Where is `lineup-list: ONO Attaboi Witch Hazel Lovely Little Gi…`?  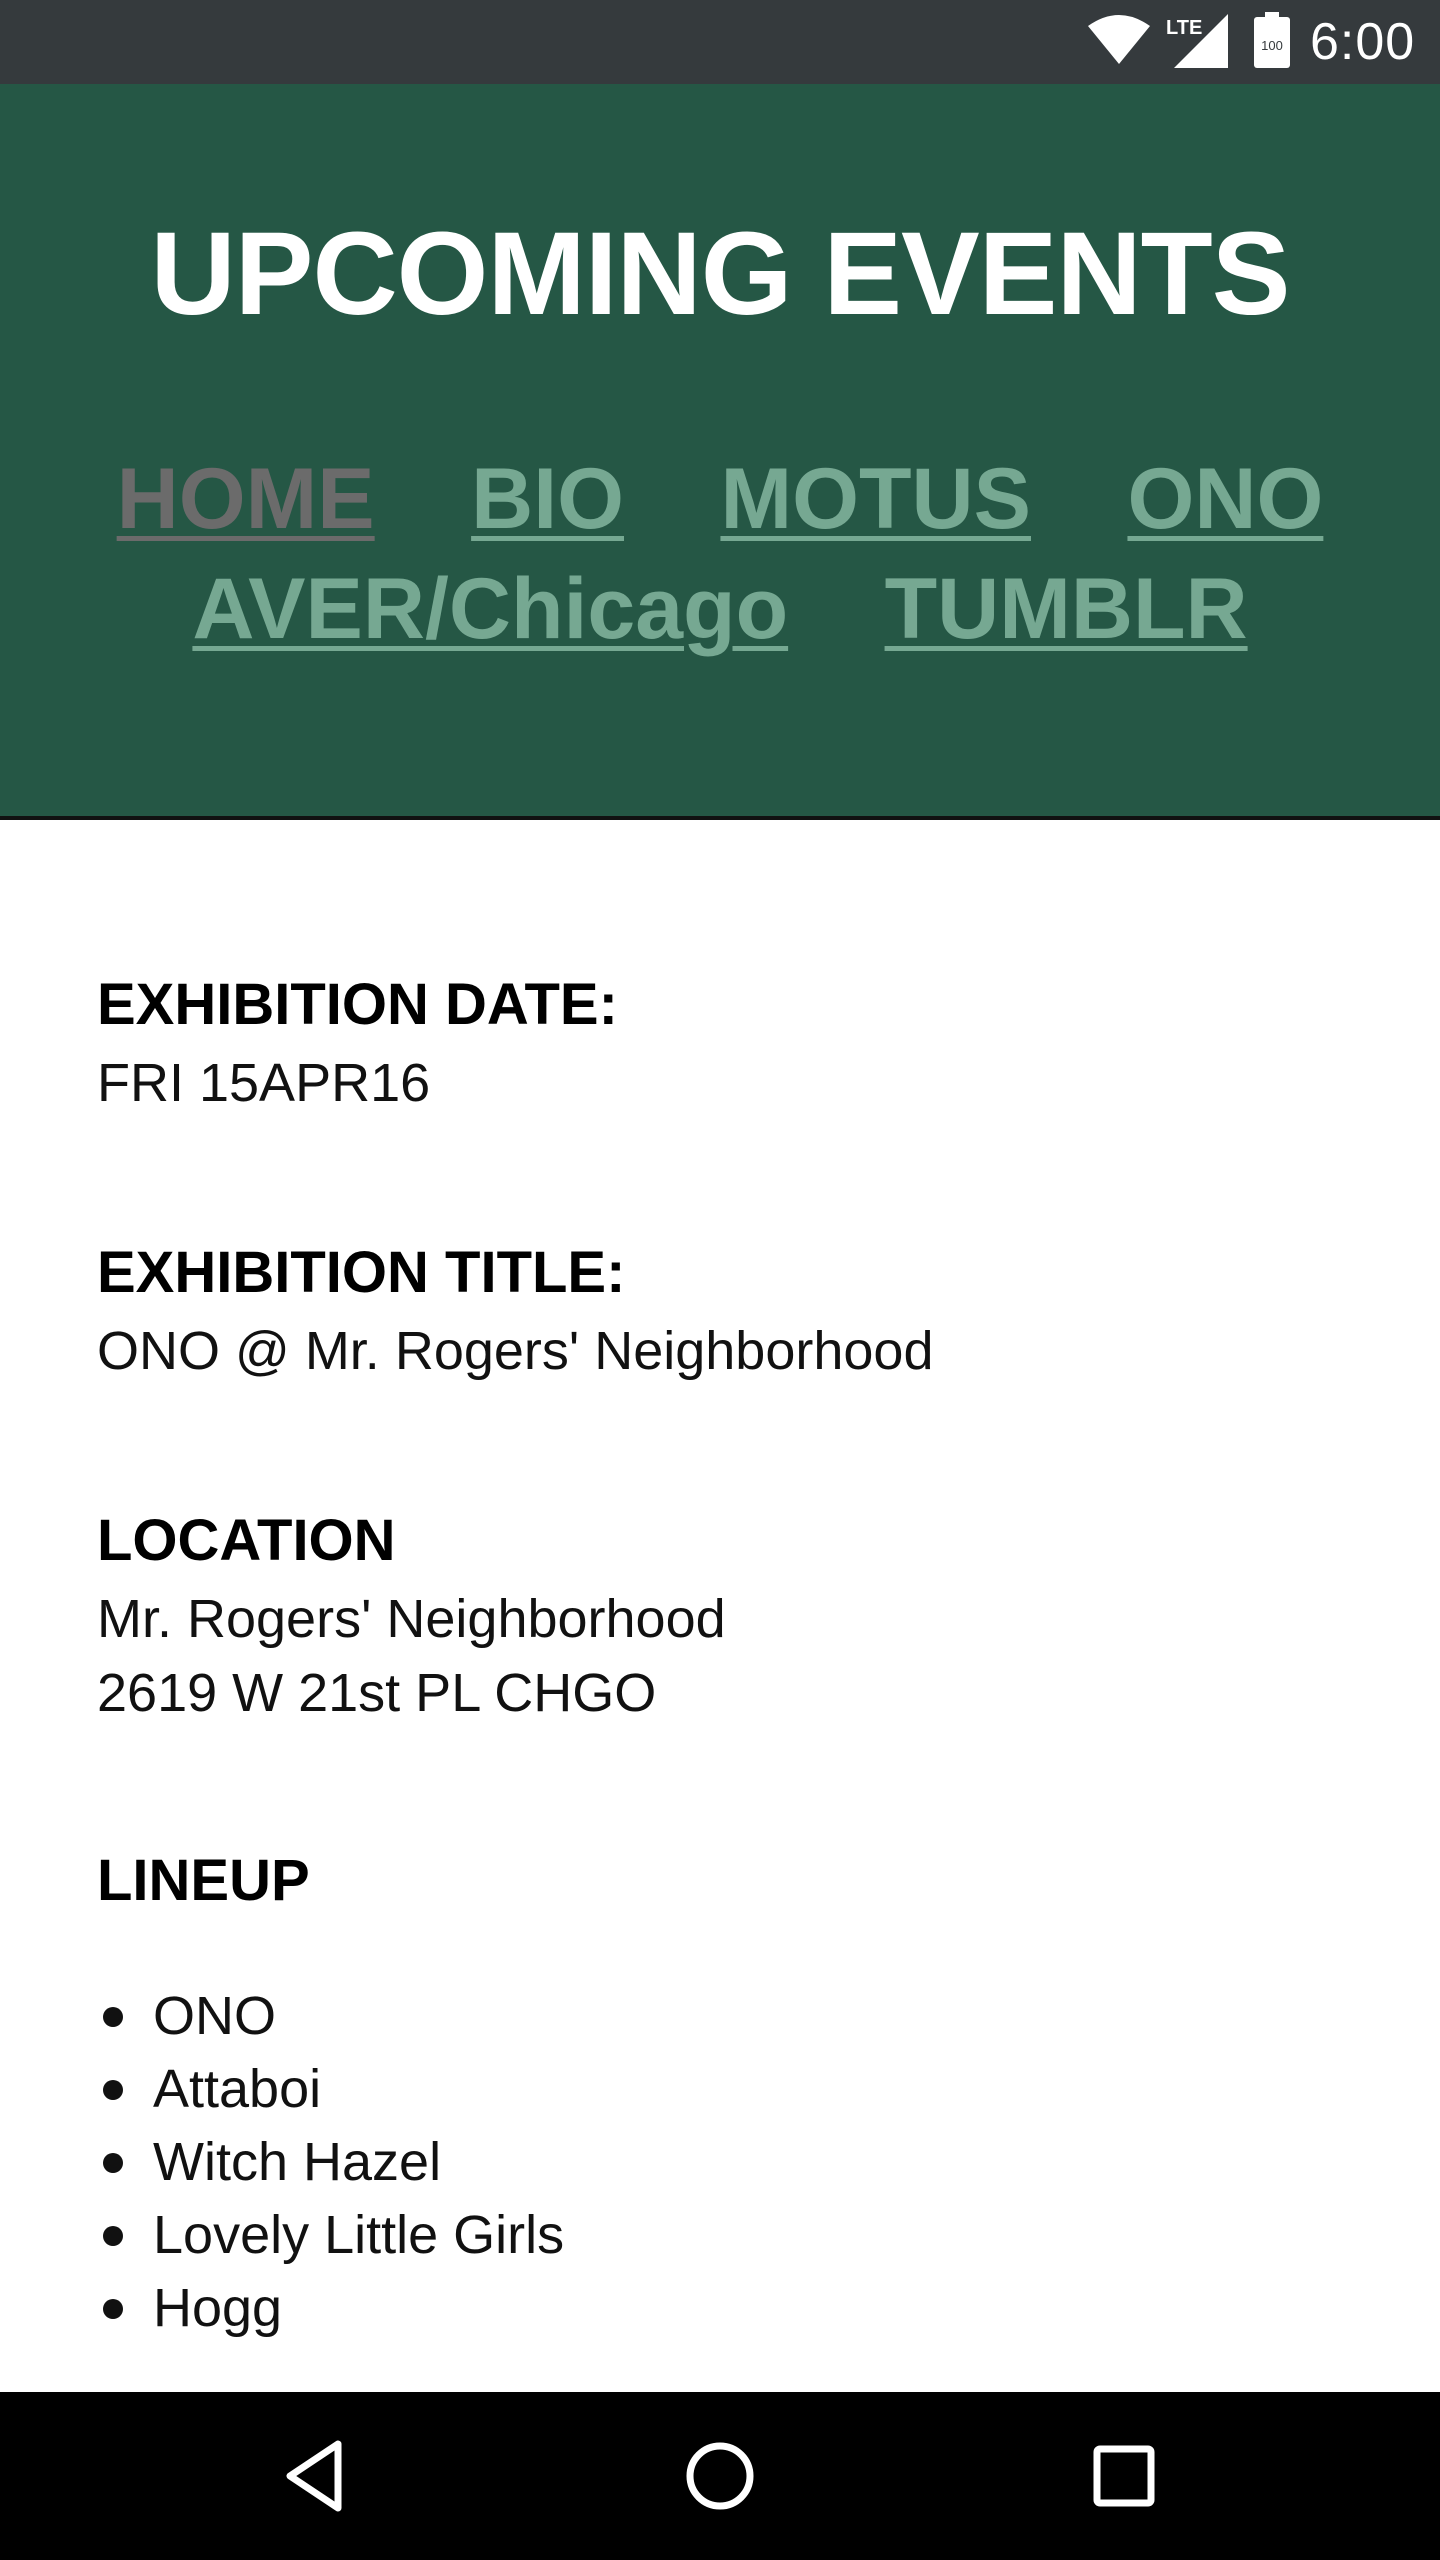 lineup-list: ONO Attaboi Witch Hazel Lovely Little Gi… is located at coordinates (330, 2162).